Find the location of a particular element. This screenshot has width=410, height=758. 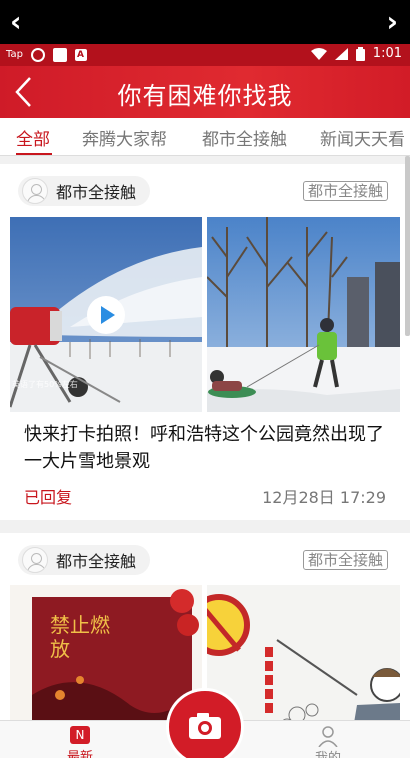

nav-me-label: 我的 is located at coordinates (328, 752).